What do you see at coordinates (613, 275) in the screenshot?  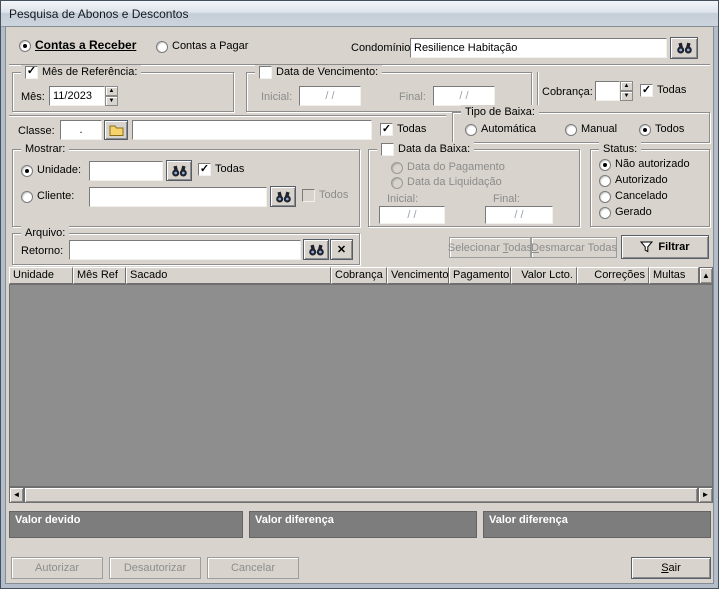 I see `column-header-correcoes: Correções` at bounding box center [613, 275].